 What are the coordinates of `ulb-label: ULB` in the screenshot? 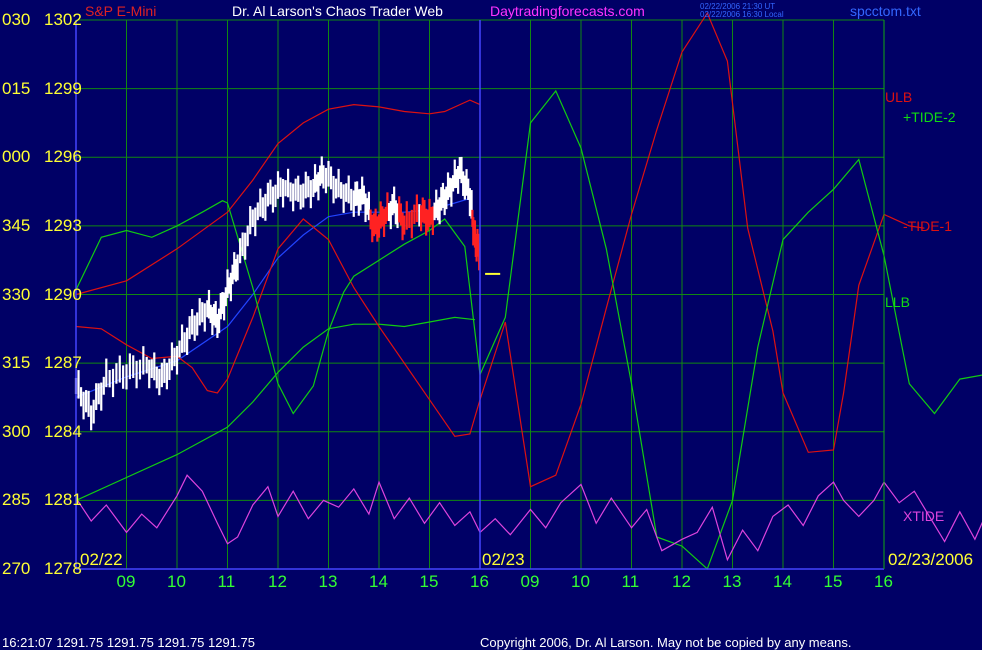 It's located at (899, 97).